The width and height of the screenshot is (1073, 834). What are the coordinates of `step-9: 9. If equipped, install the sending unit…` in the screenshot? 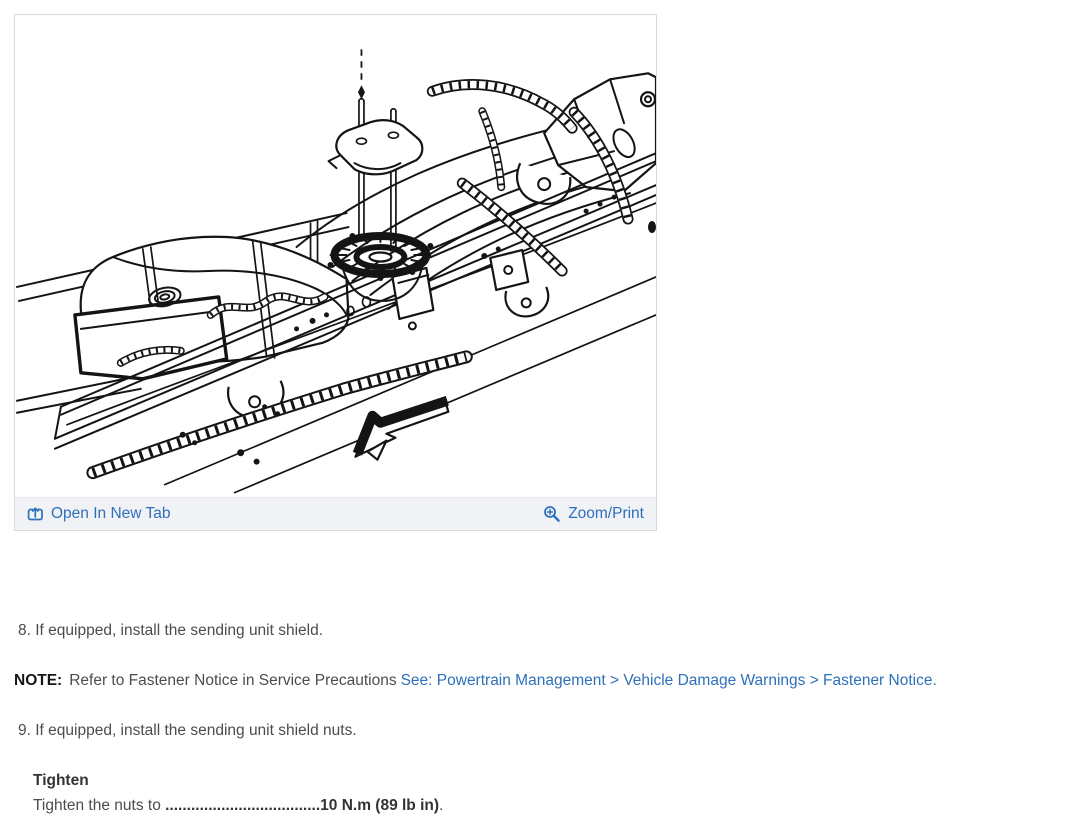 It's located at (187, 730).